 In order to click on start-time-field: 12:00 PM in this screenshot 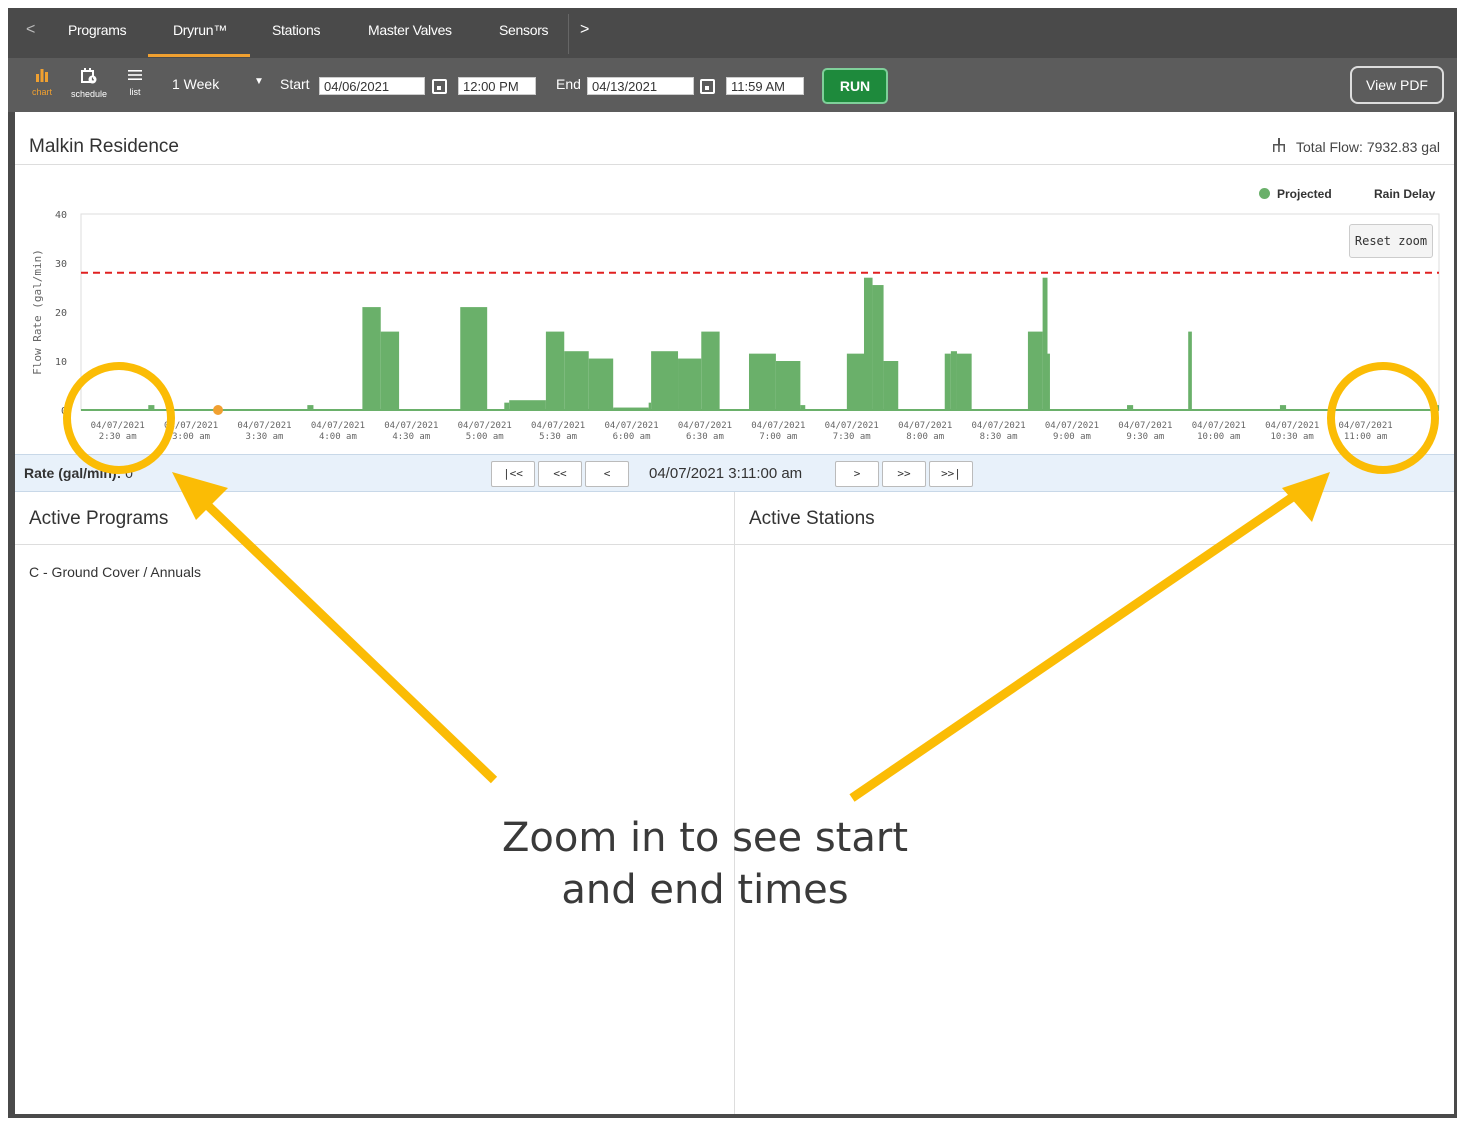, I will do `click(497, 86)`.